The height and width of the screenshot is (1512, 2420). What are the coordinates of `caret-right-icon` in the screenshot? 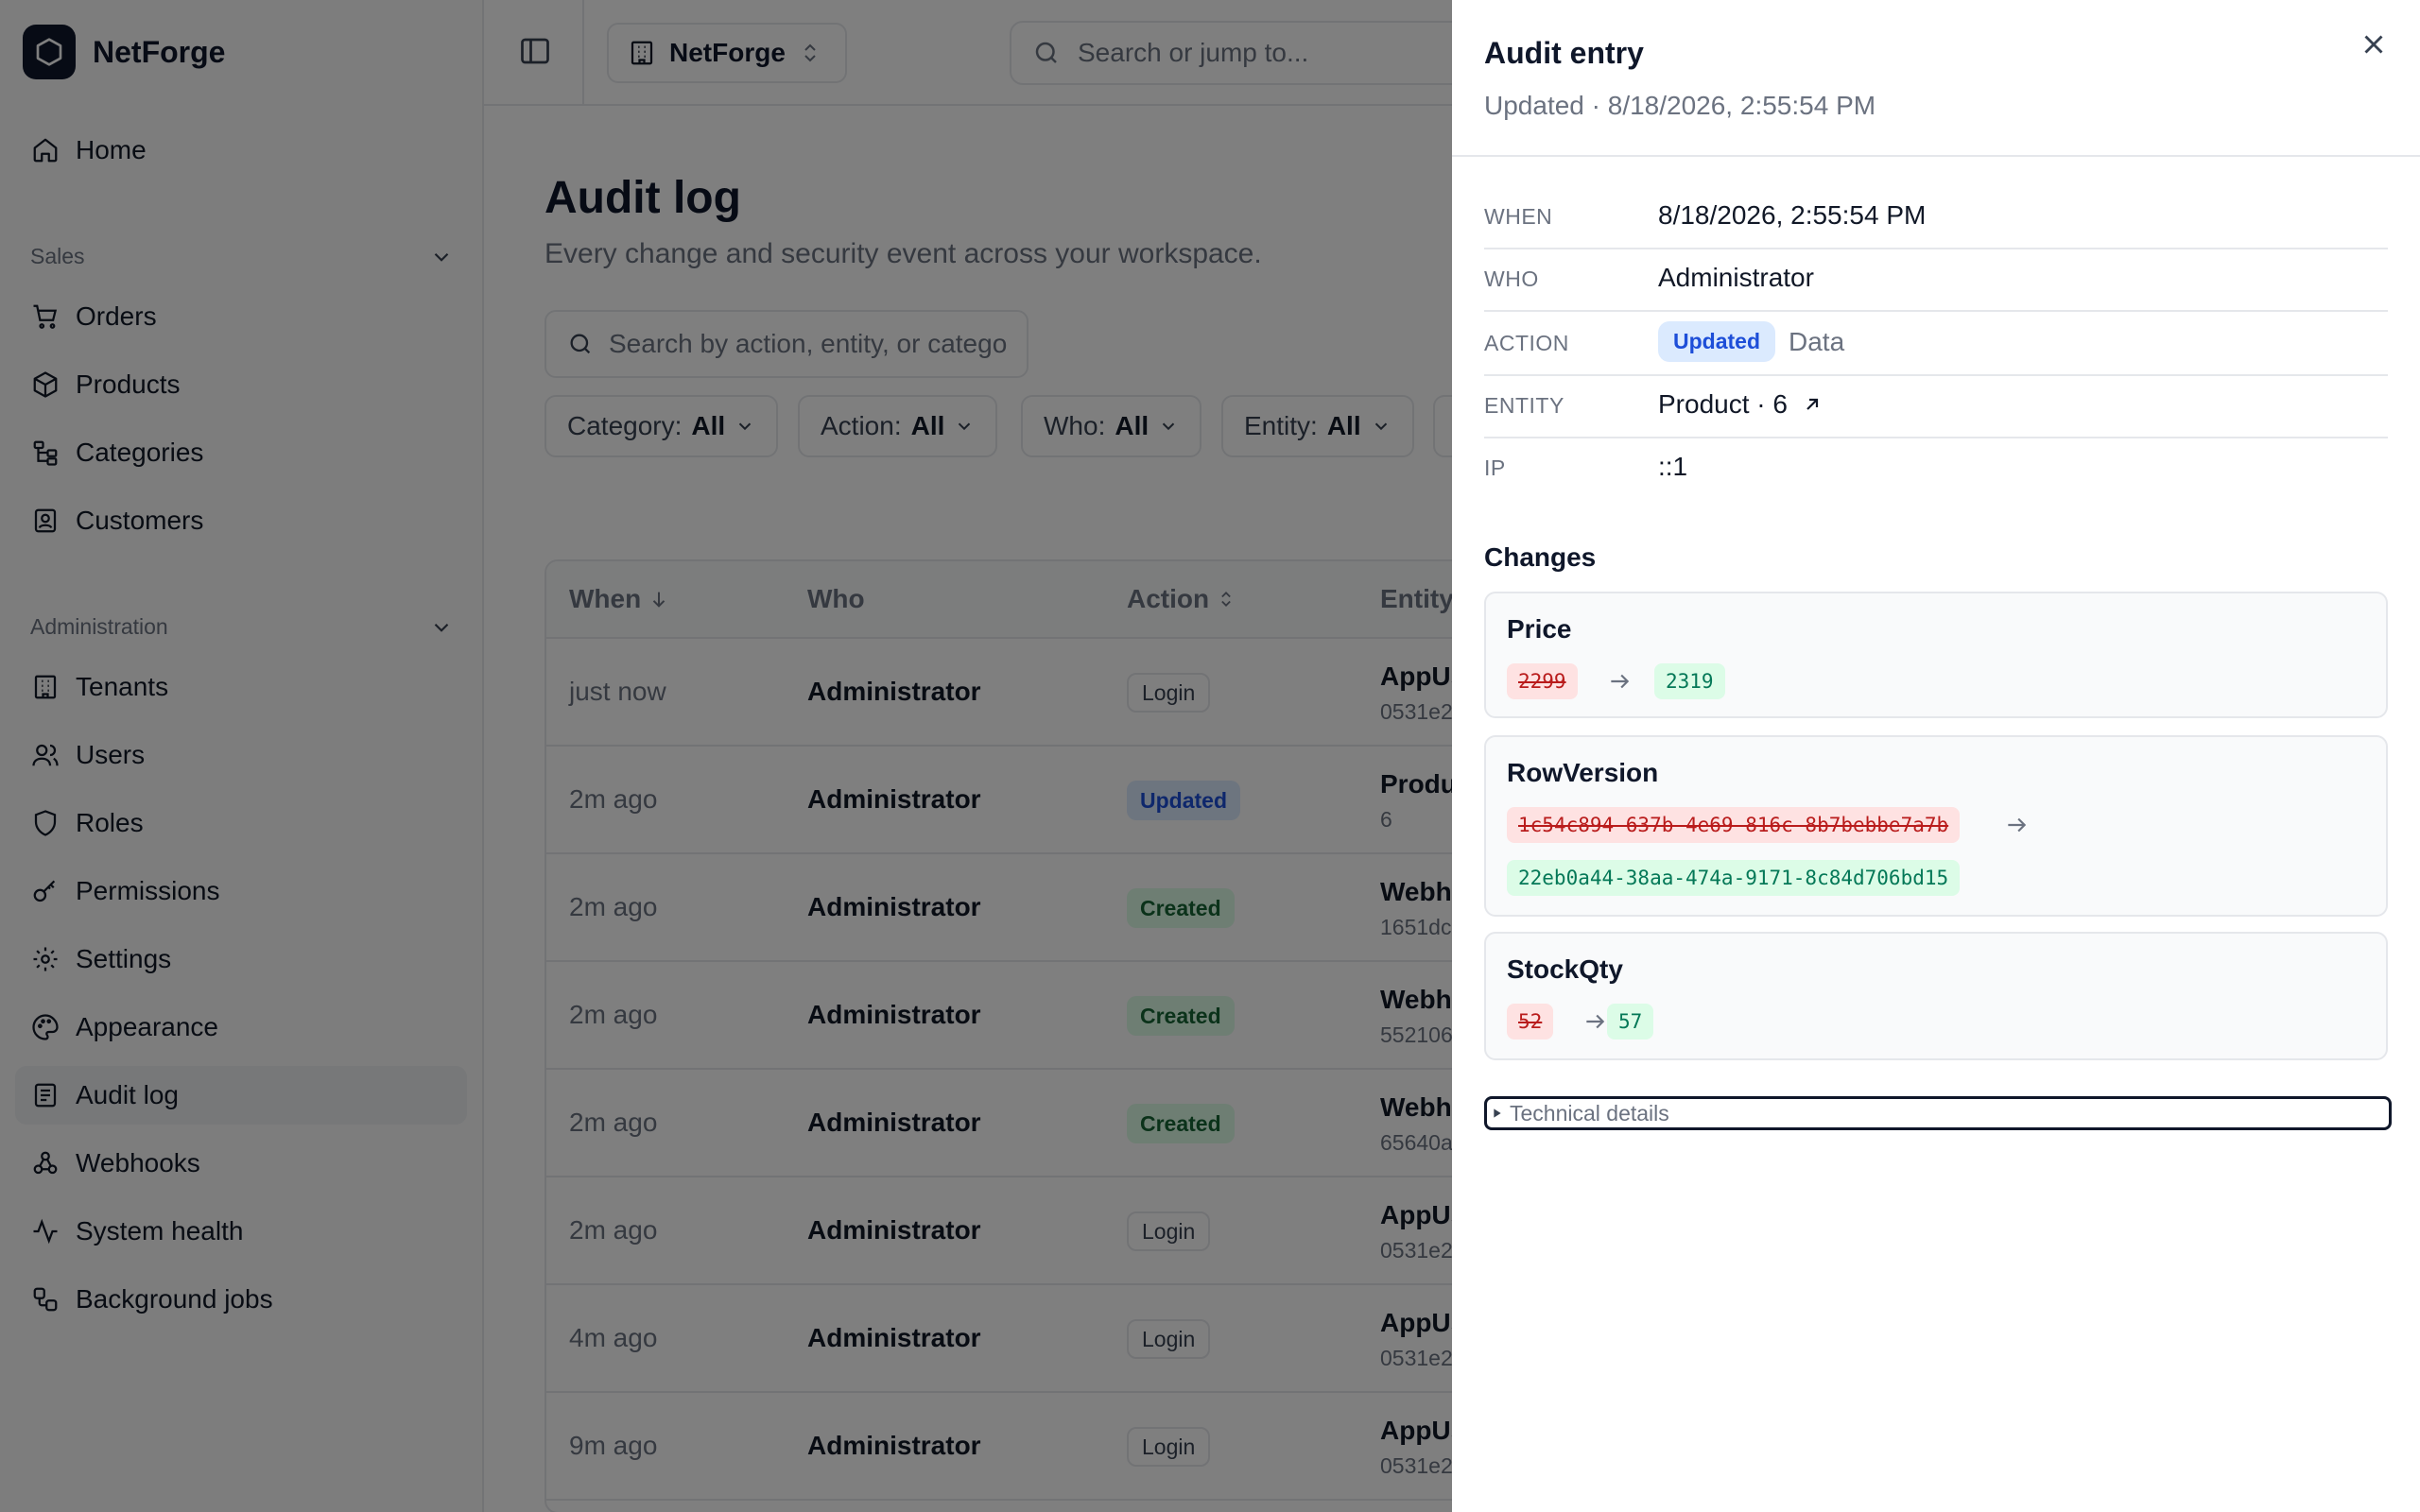 It's located at (1496, 1113).